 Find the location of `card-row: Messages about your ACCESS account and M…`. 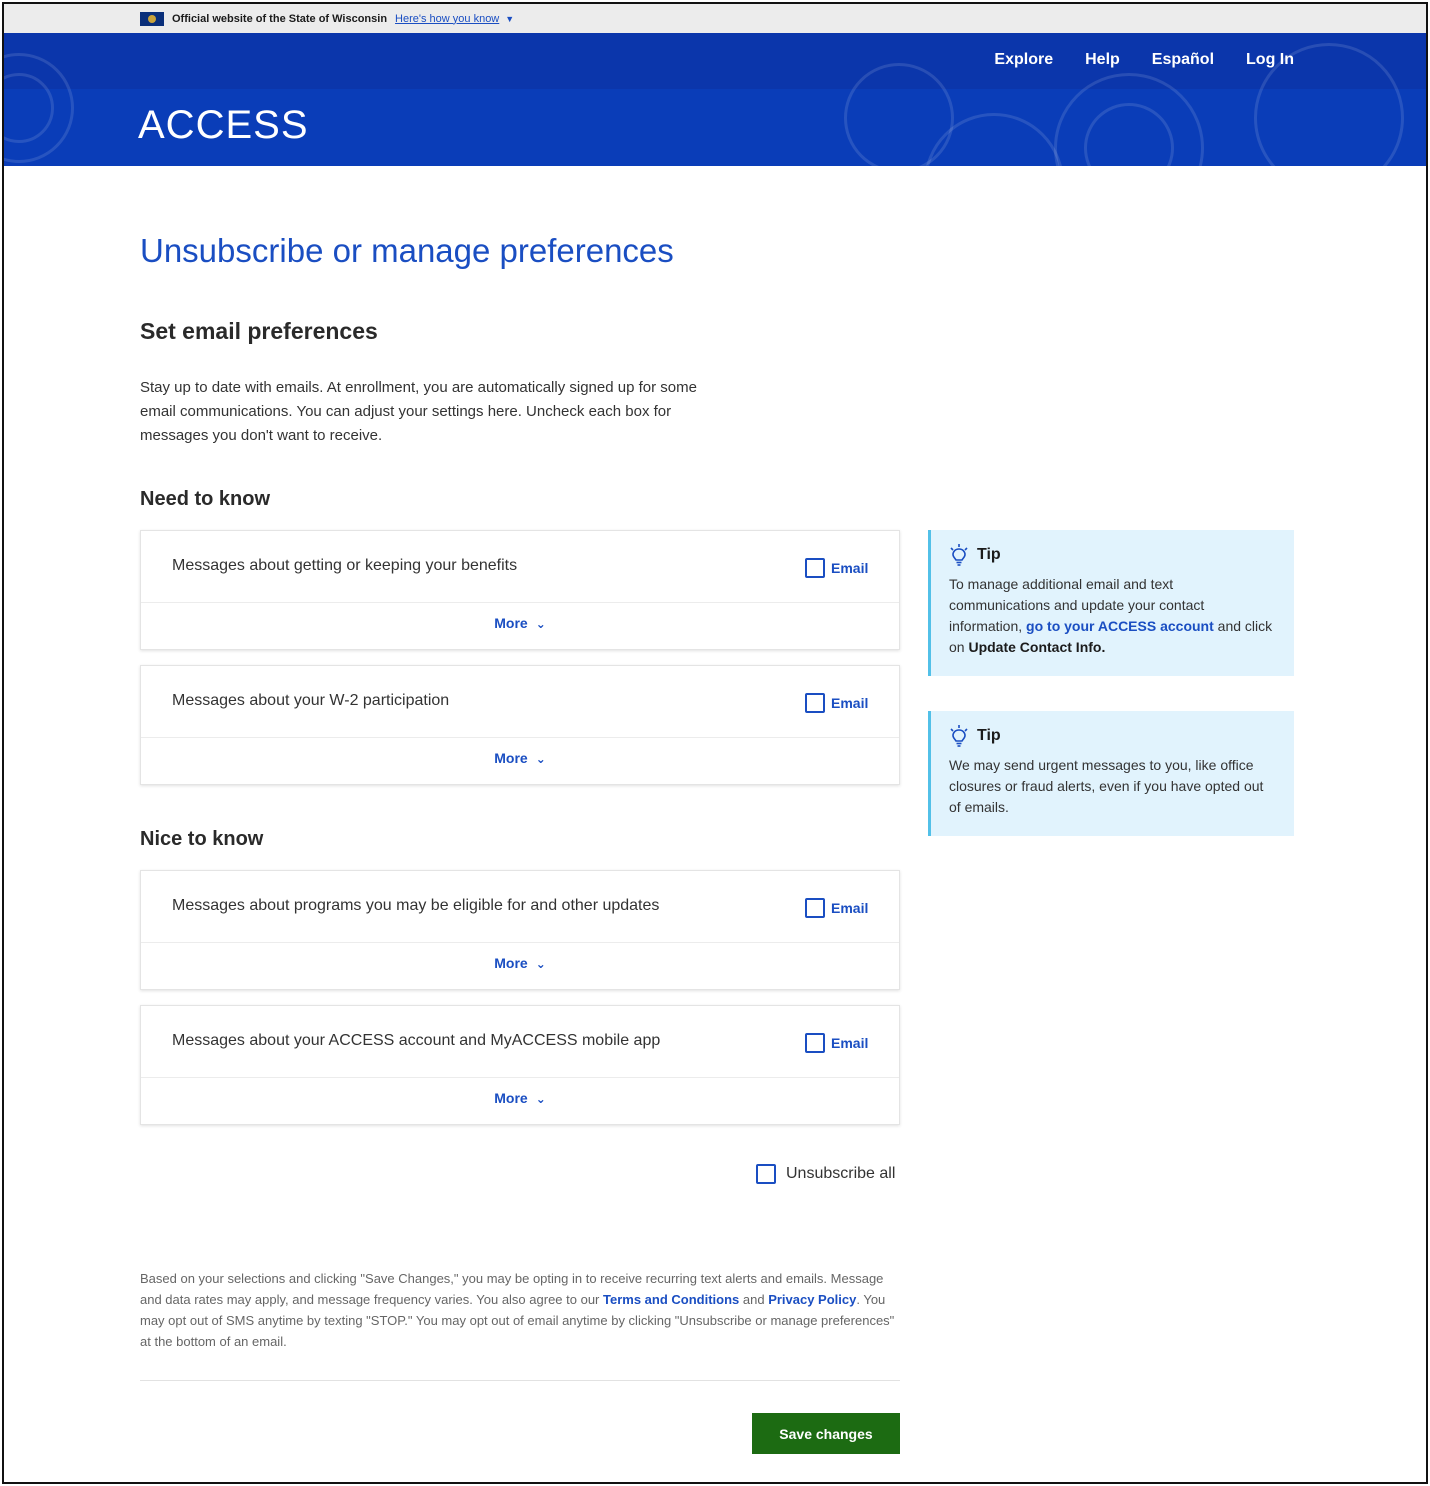

card-row: Messages about your ACCESS account and M… is located at coordinates (520, 1042).